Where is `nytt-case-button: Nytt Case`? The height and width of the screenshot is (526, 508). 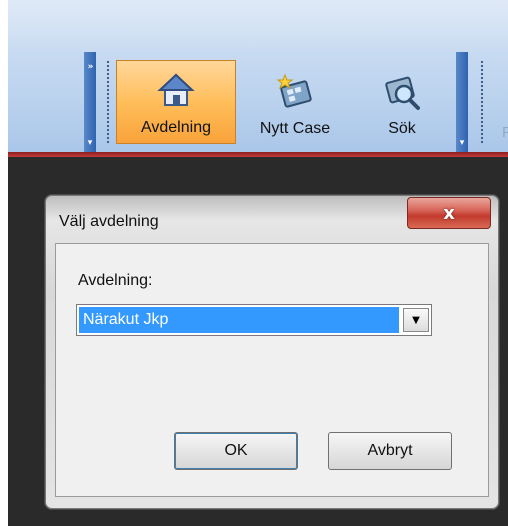
nytt-case-button: Nytt Case is located at coordinates (295, 102).